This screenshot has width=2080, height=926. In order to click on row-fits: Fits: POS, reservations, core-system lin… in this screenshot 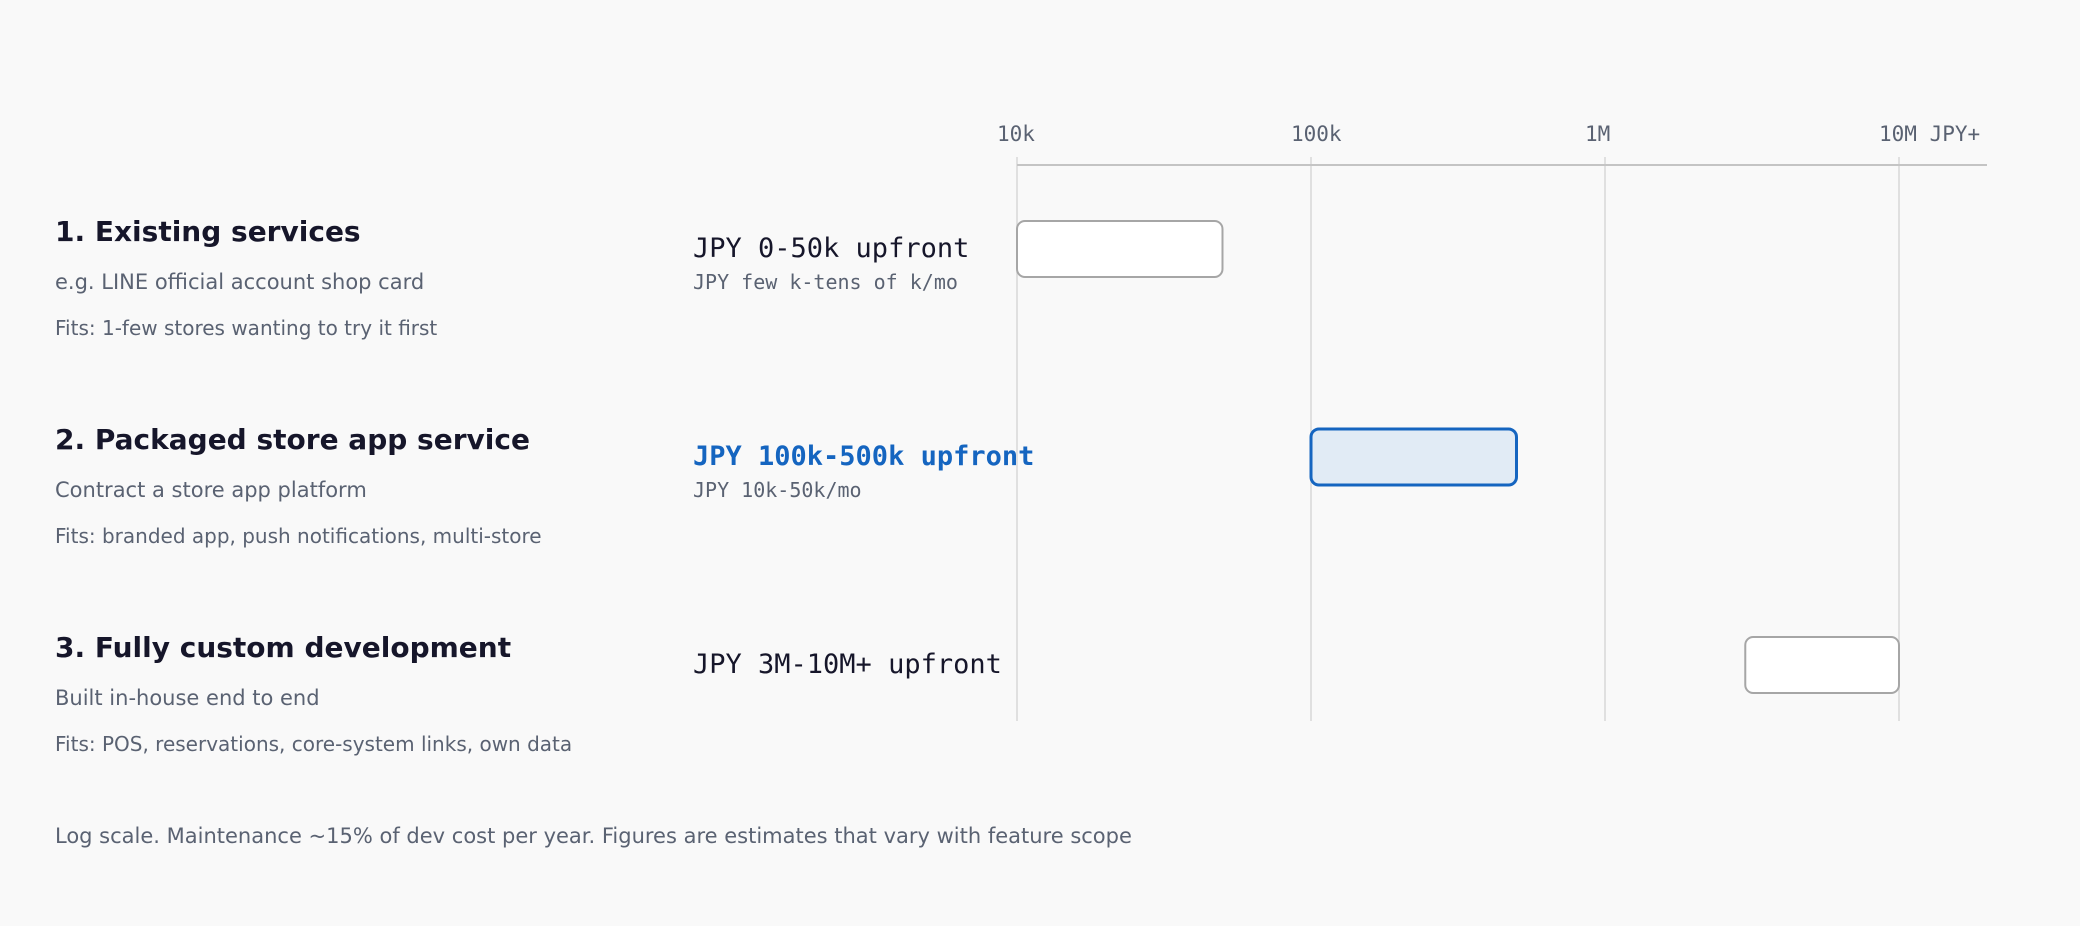, I will do `click(314, 744)`.